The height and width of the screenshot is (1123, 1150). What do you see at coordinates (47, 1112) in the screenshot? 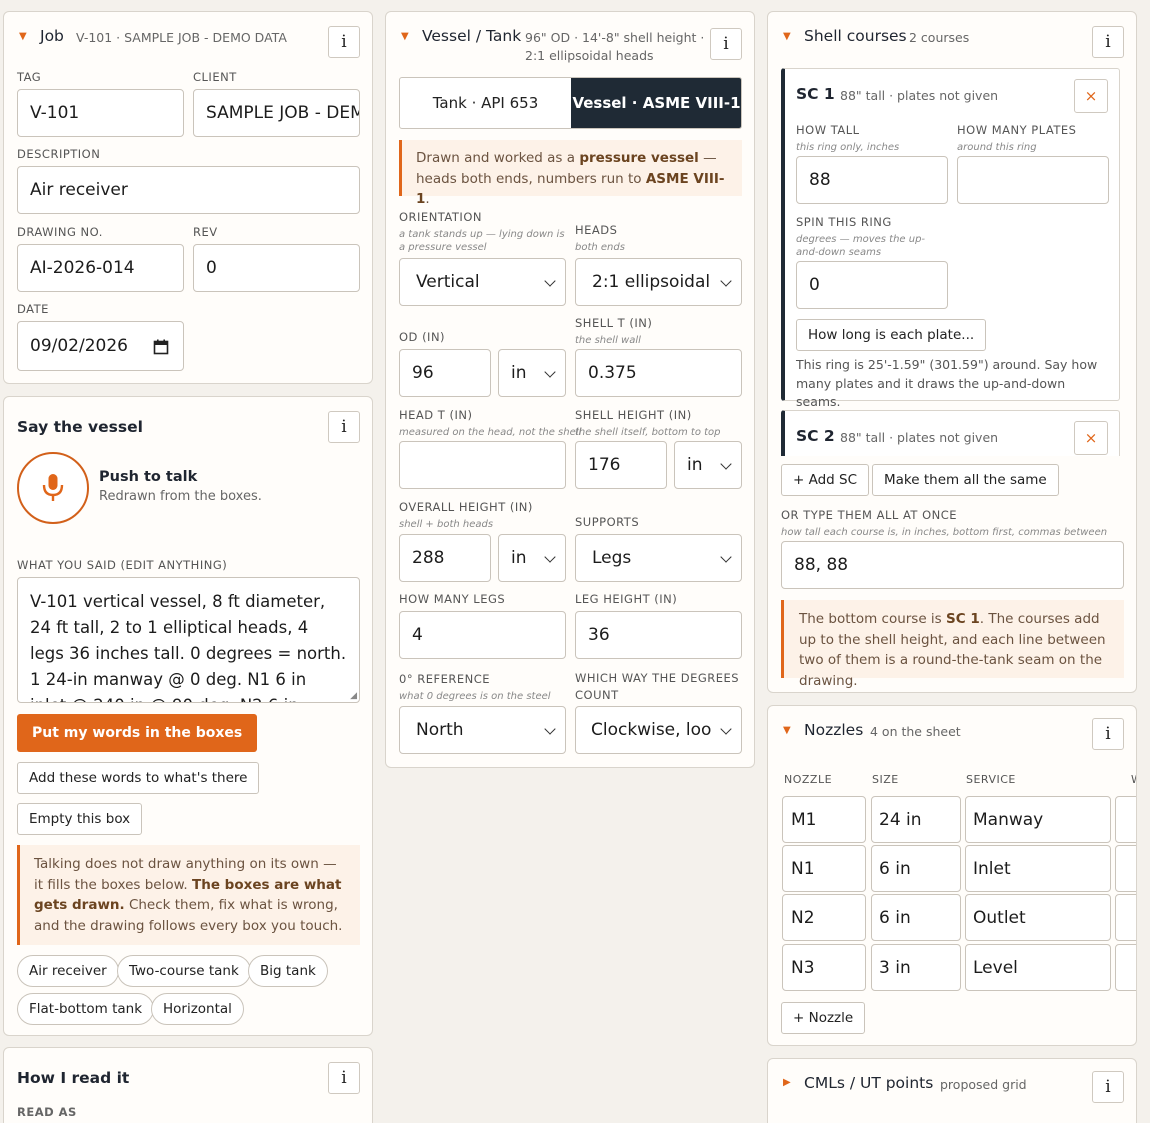
I see `read-as-label: READ AS` at bounding box center [47, 1112].